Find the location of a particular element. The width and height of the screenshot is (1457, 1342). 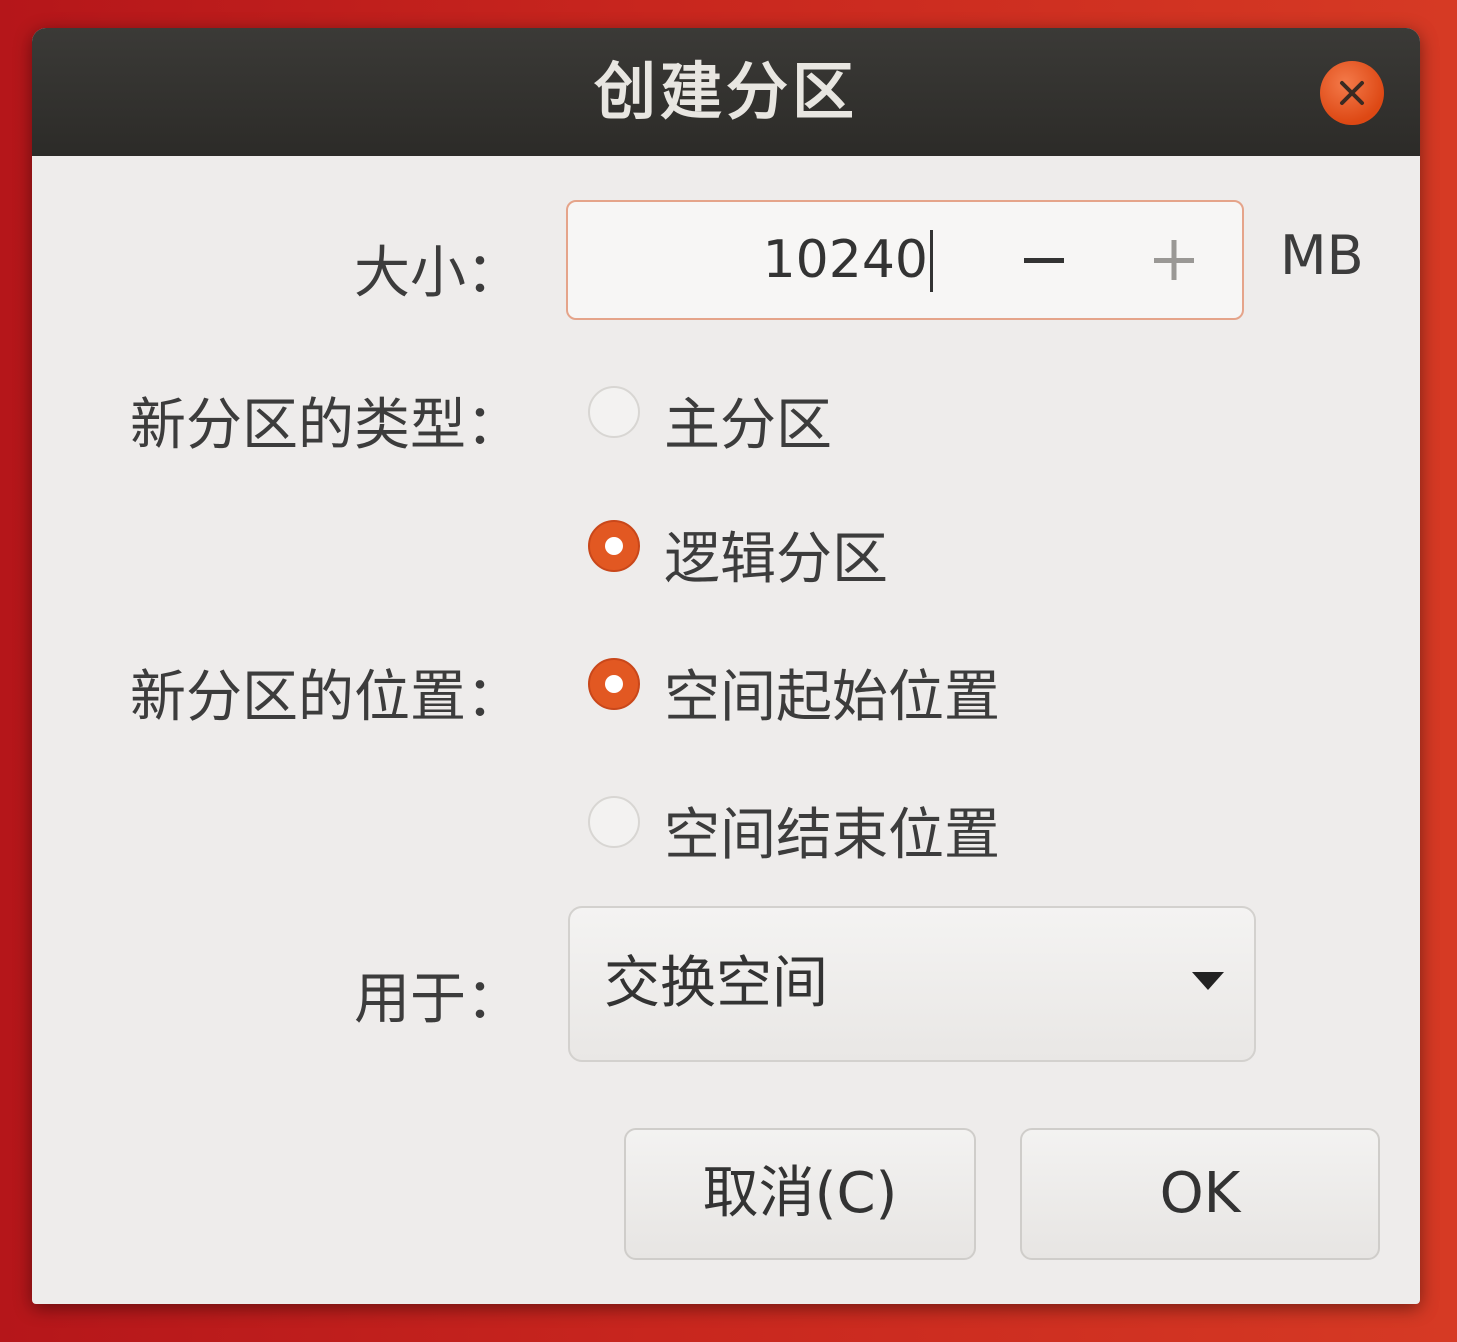

text-cursor is located at coordinates (931, 261).